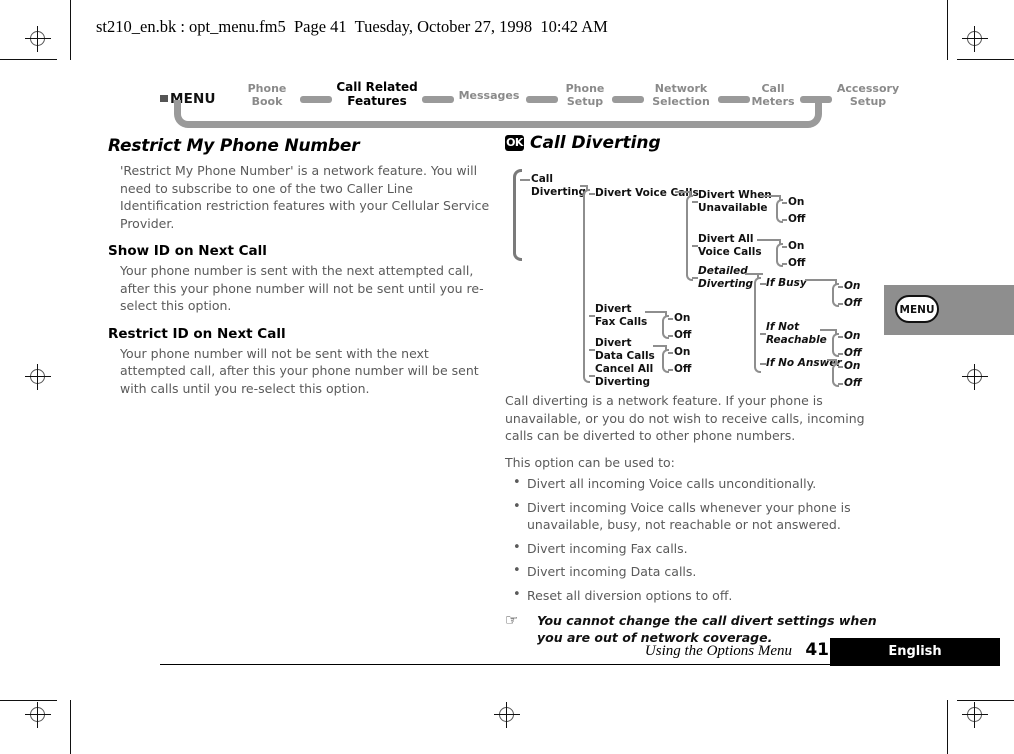 This screenshot has width=1014, height=754. Describe the element at coordinates (682, 318) in the screenshot. I see `tree-leaf-fax-on: On` at that location.